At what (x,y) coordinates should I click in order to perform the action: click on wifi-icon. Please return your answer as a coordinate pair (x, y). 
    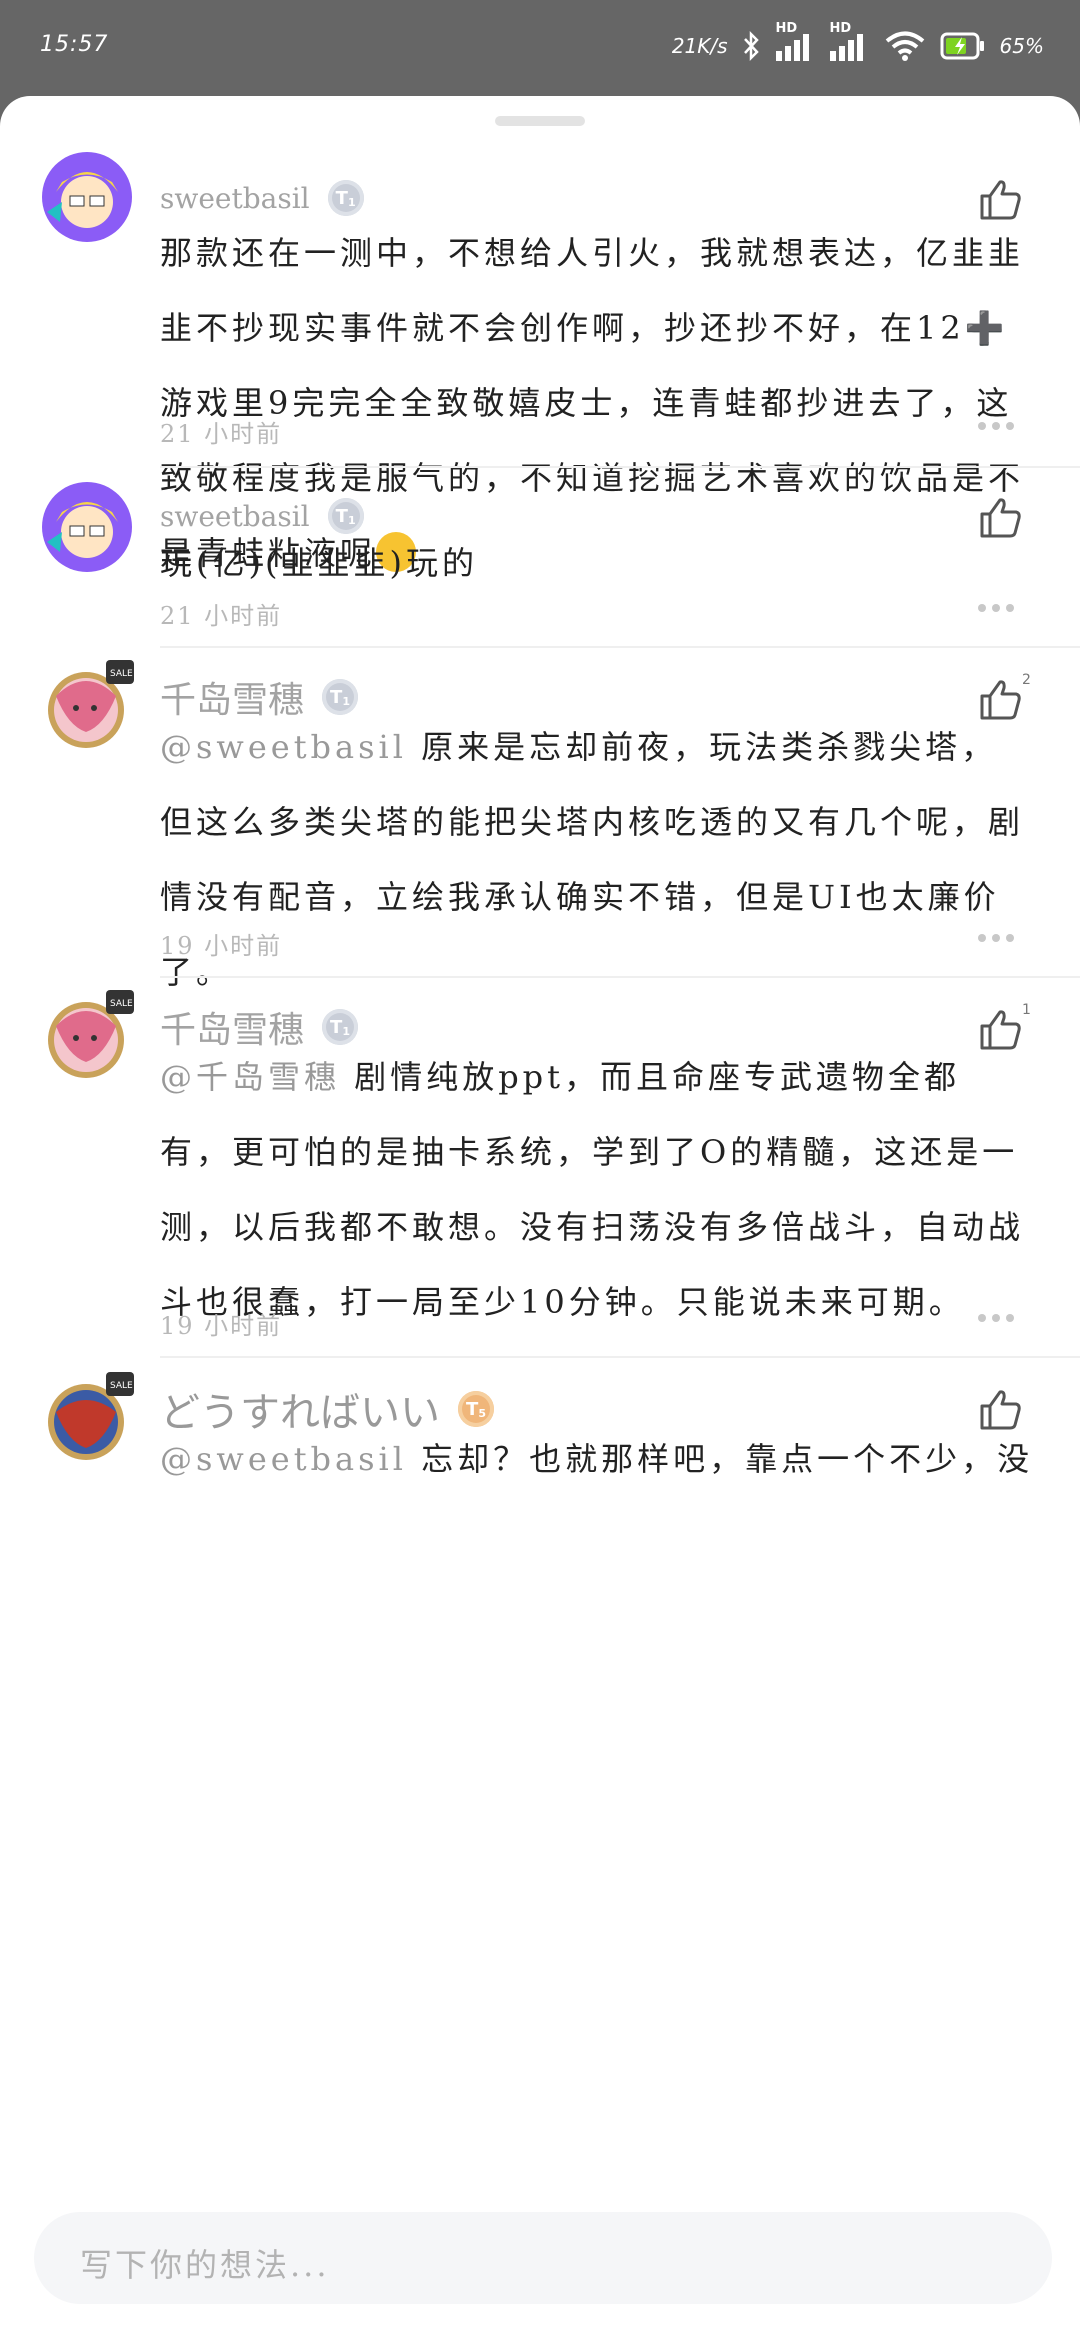
    Looking at the image, I should click on (905, 46).